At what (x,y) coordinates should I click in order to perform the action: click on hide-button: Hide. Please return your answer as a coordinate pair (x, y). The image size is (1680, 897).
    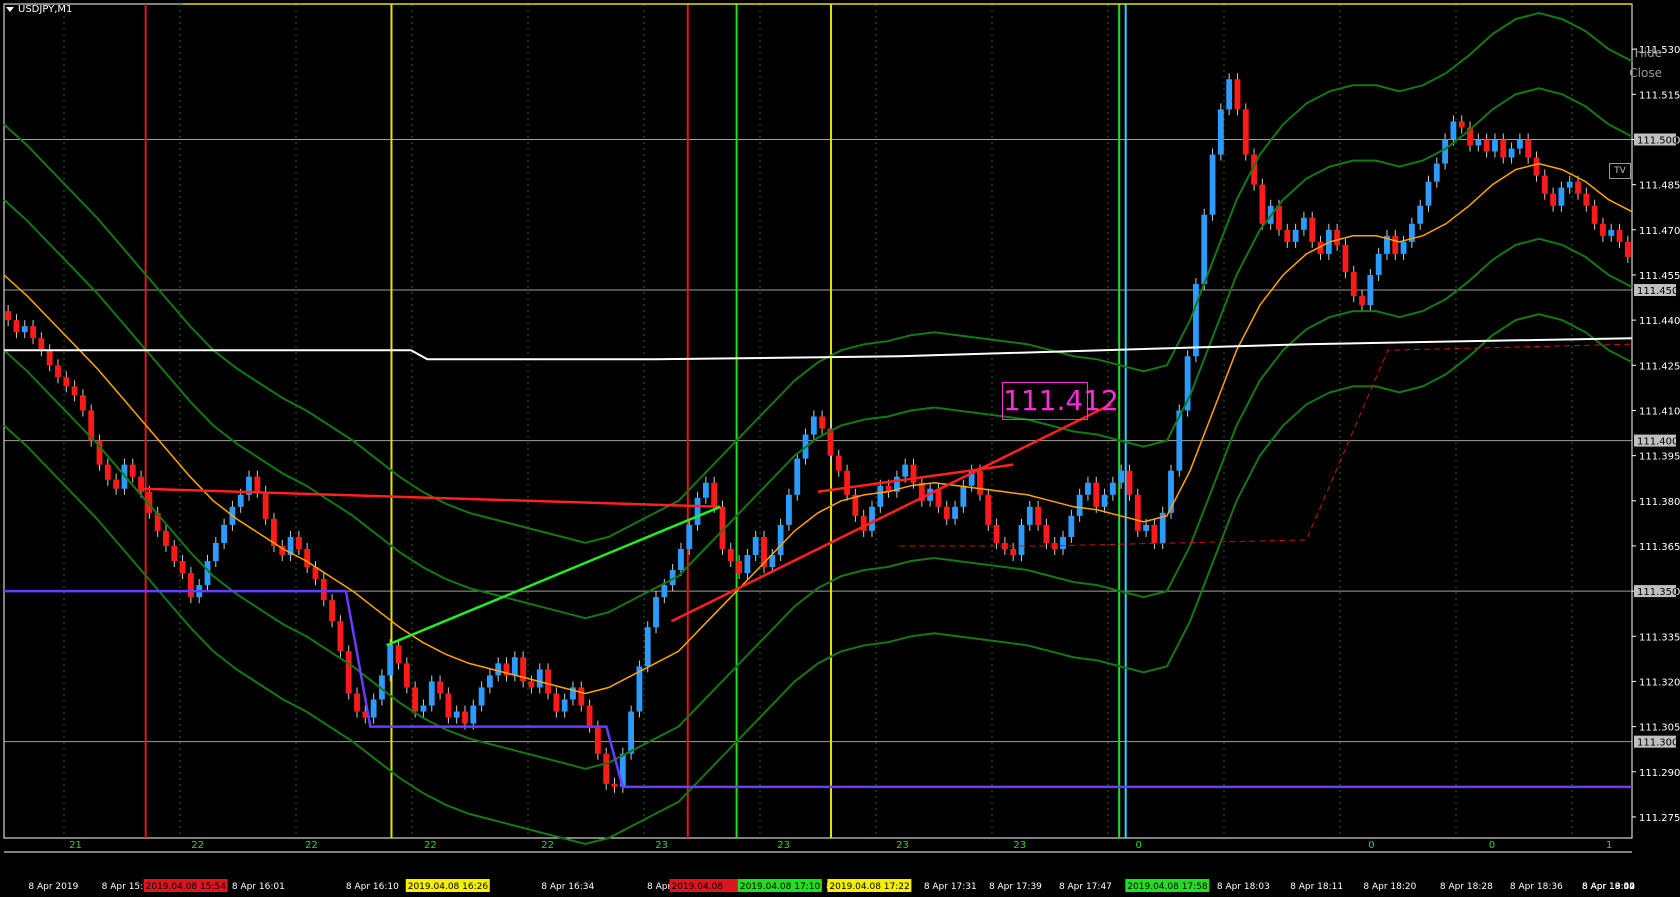
    Looking at the image, I should click on (1648, 53).